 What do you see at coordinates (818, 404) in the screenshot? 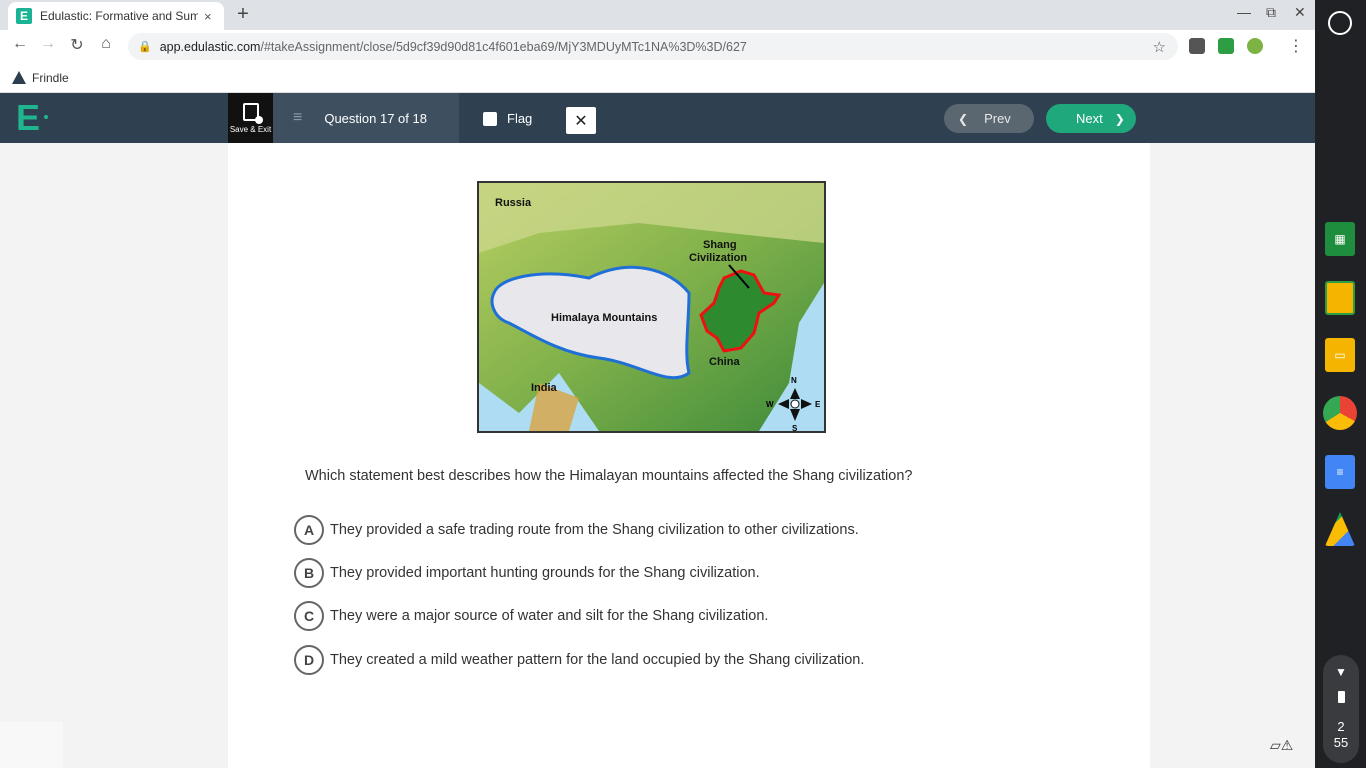
I see `compass-e: E` at bounding box center [818, 404].